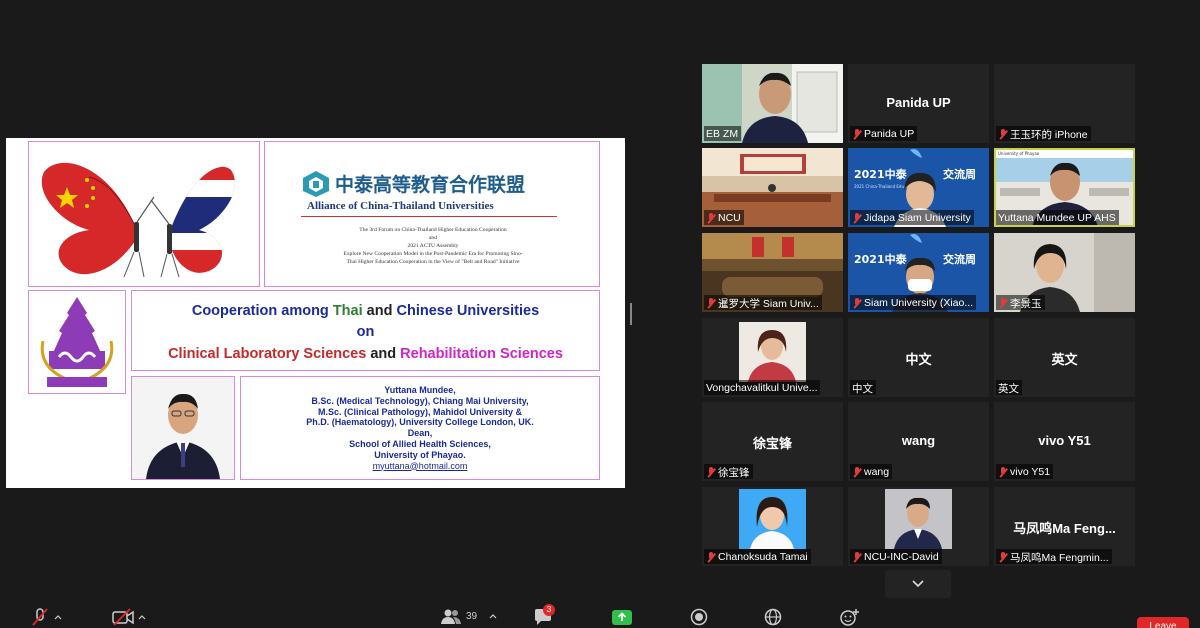  I want to click on svg-text: University of Phayao, so click(1019, 153).